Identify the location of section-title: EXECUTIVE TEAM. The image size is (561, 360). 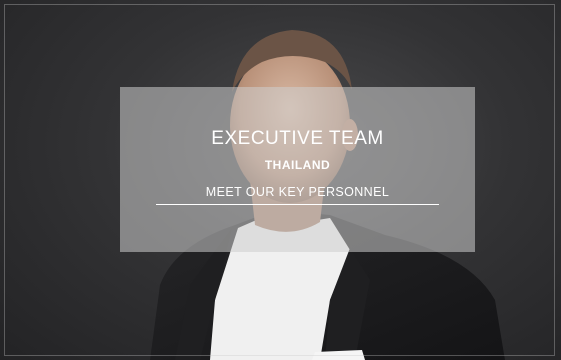
(297, 138).